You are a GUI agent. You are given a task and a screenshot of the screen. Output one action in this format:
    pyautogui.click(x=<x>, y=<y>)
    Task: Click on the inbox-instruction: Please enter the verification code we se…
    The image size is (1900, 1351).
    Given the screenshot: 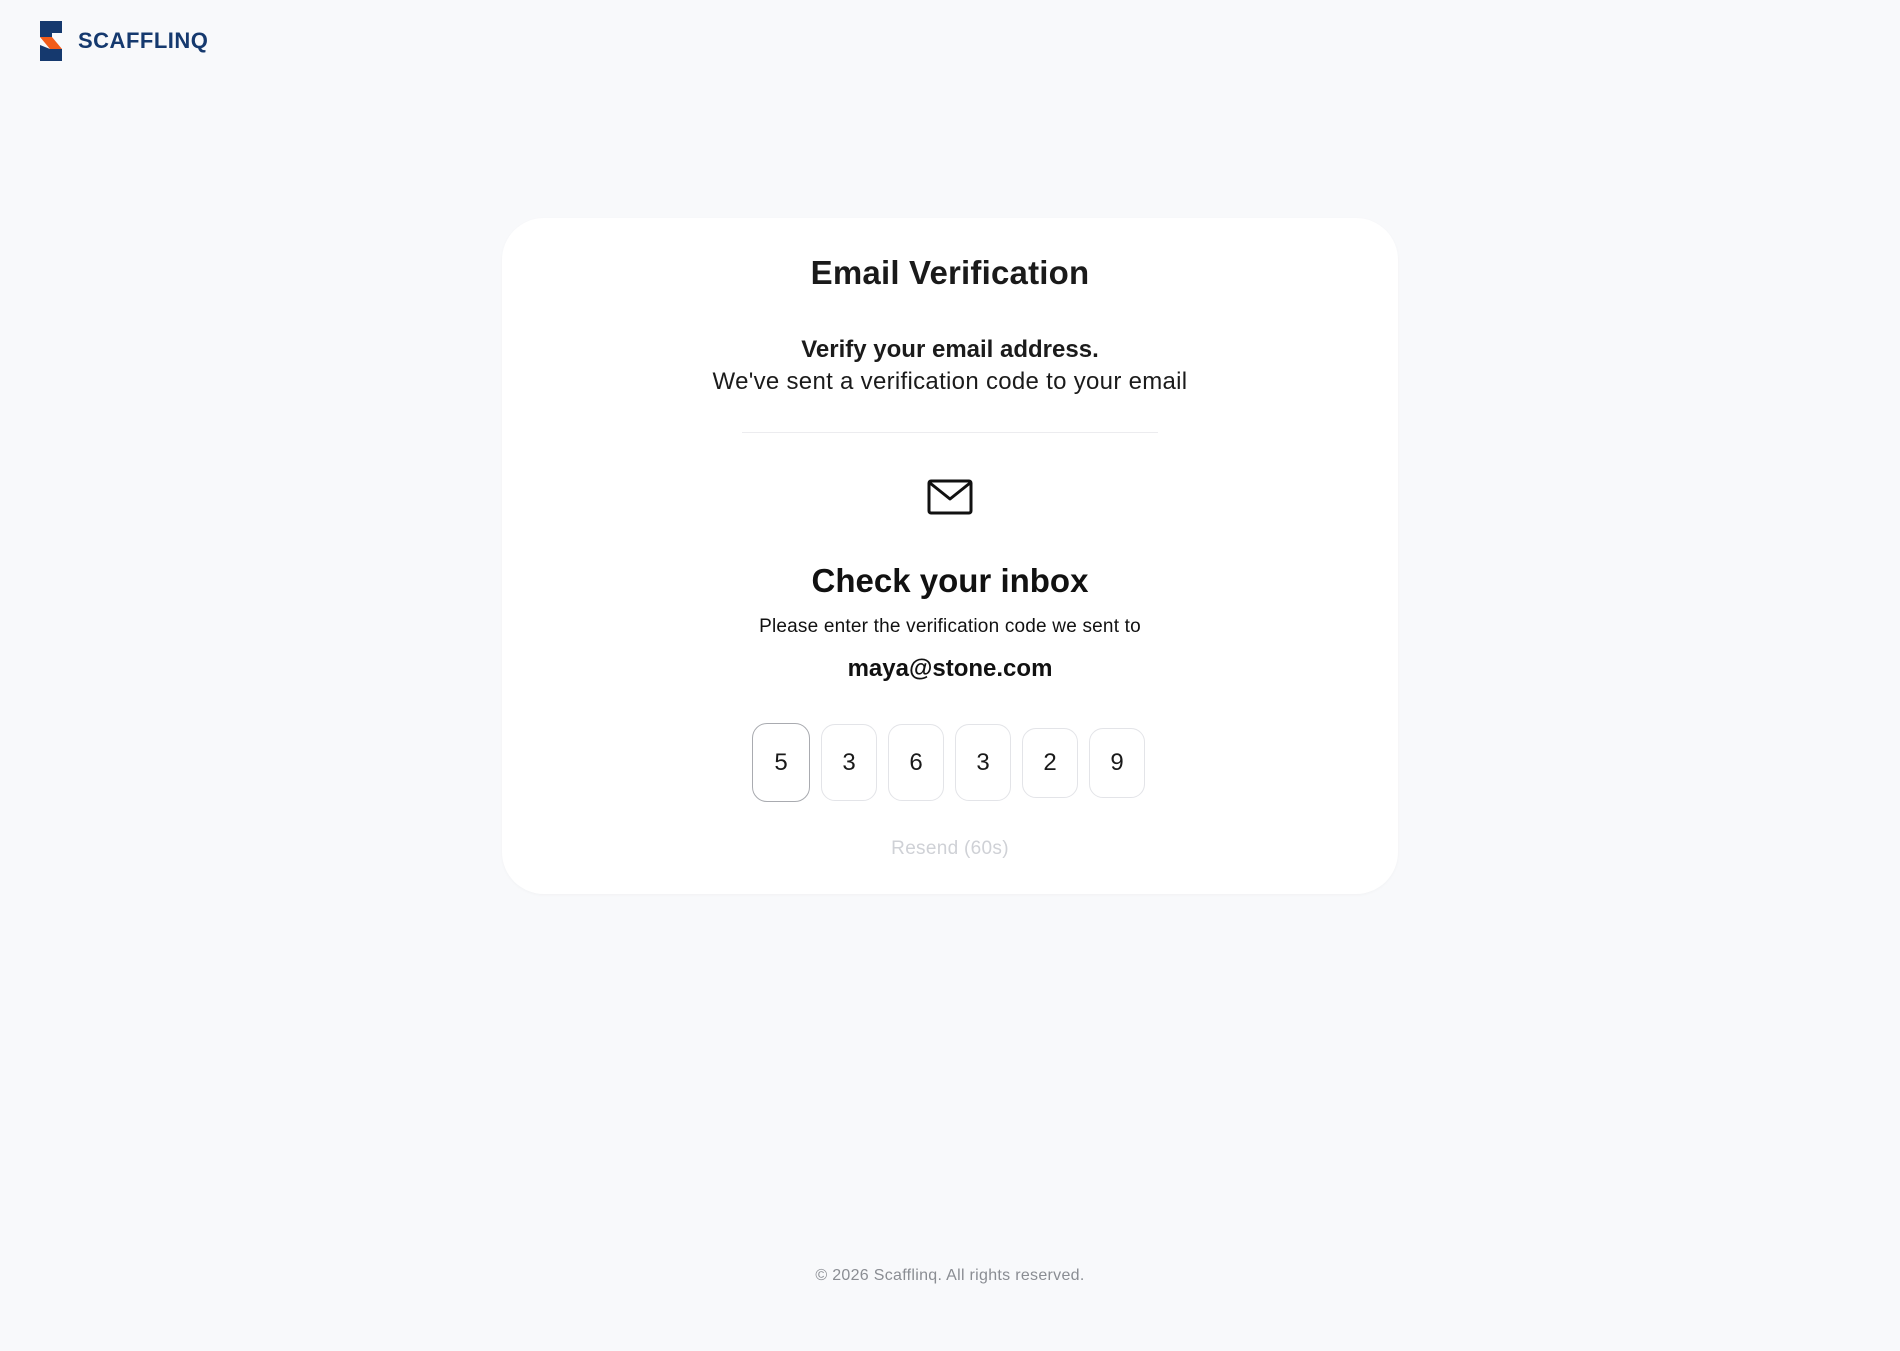 What is the action you would take?
    pyautogui.click(x=950, y=626)
    